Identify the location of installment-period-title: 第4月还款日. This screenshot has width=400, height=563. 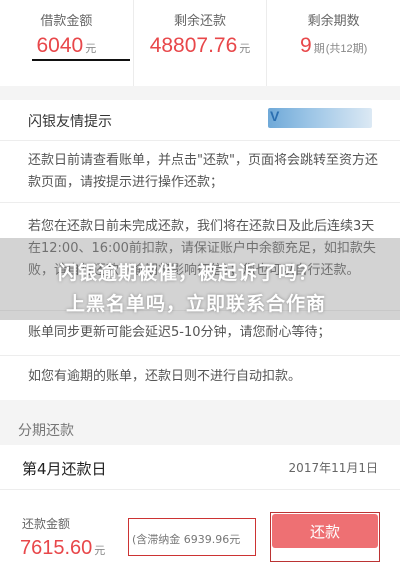
(64, 469).